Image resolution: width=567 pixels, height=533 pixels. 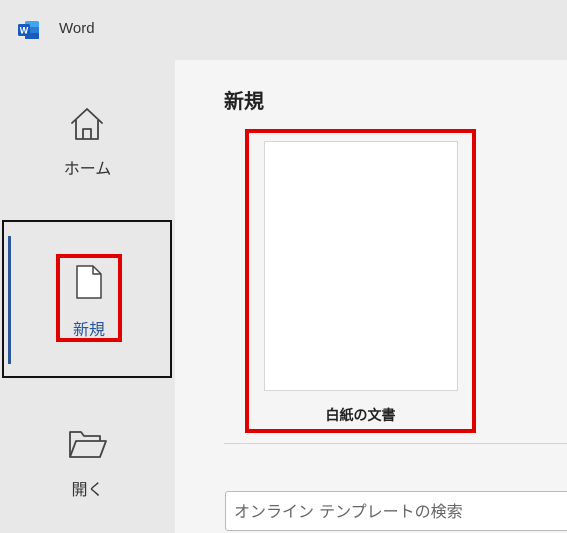 I want to click on sidebar-item-new: 新規, so click(x=87, y=299).